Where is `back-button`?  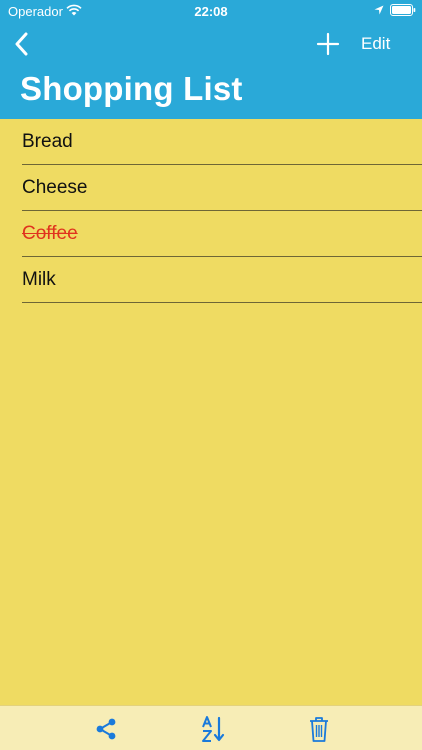 back-button is located at coordinates (21, 44).